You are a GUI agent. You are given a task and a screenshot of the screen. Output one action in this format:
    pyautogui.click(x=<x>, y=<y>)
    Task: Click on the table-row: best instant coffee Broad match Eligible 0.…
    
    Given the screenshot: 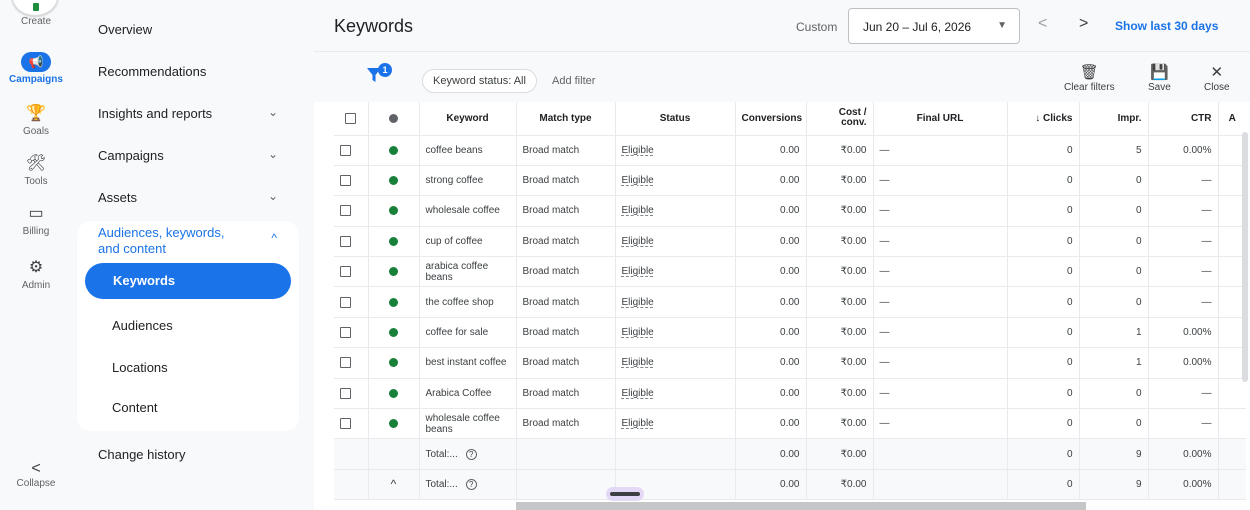 What is the action you would take?
    pyautogui.click(x=790, y=363)
    